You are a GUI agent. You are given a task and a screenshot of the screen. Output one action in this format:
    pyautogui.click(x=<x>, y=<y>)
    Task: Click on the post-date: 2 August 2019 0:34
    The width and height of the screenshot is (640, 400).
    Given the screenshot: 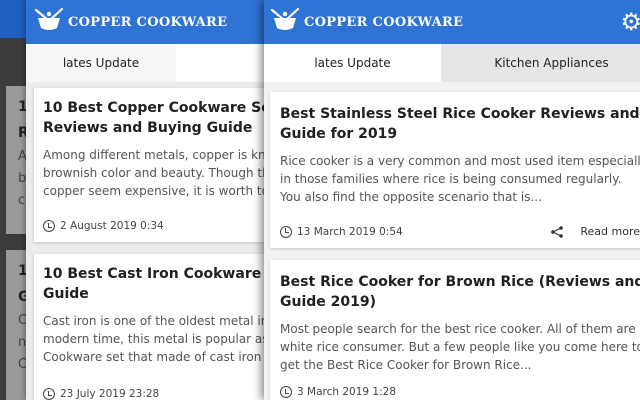 What is the action you would take?
    pyautogui.click(x=112, y=226)
    